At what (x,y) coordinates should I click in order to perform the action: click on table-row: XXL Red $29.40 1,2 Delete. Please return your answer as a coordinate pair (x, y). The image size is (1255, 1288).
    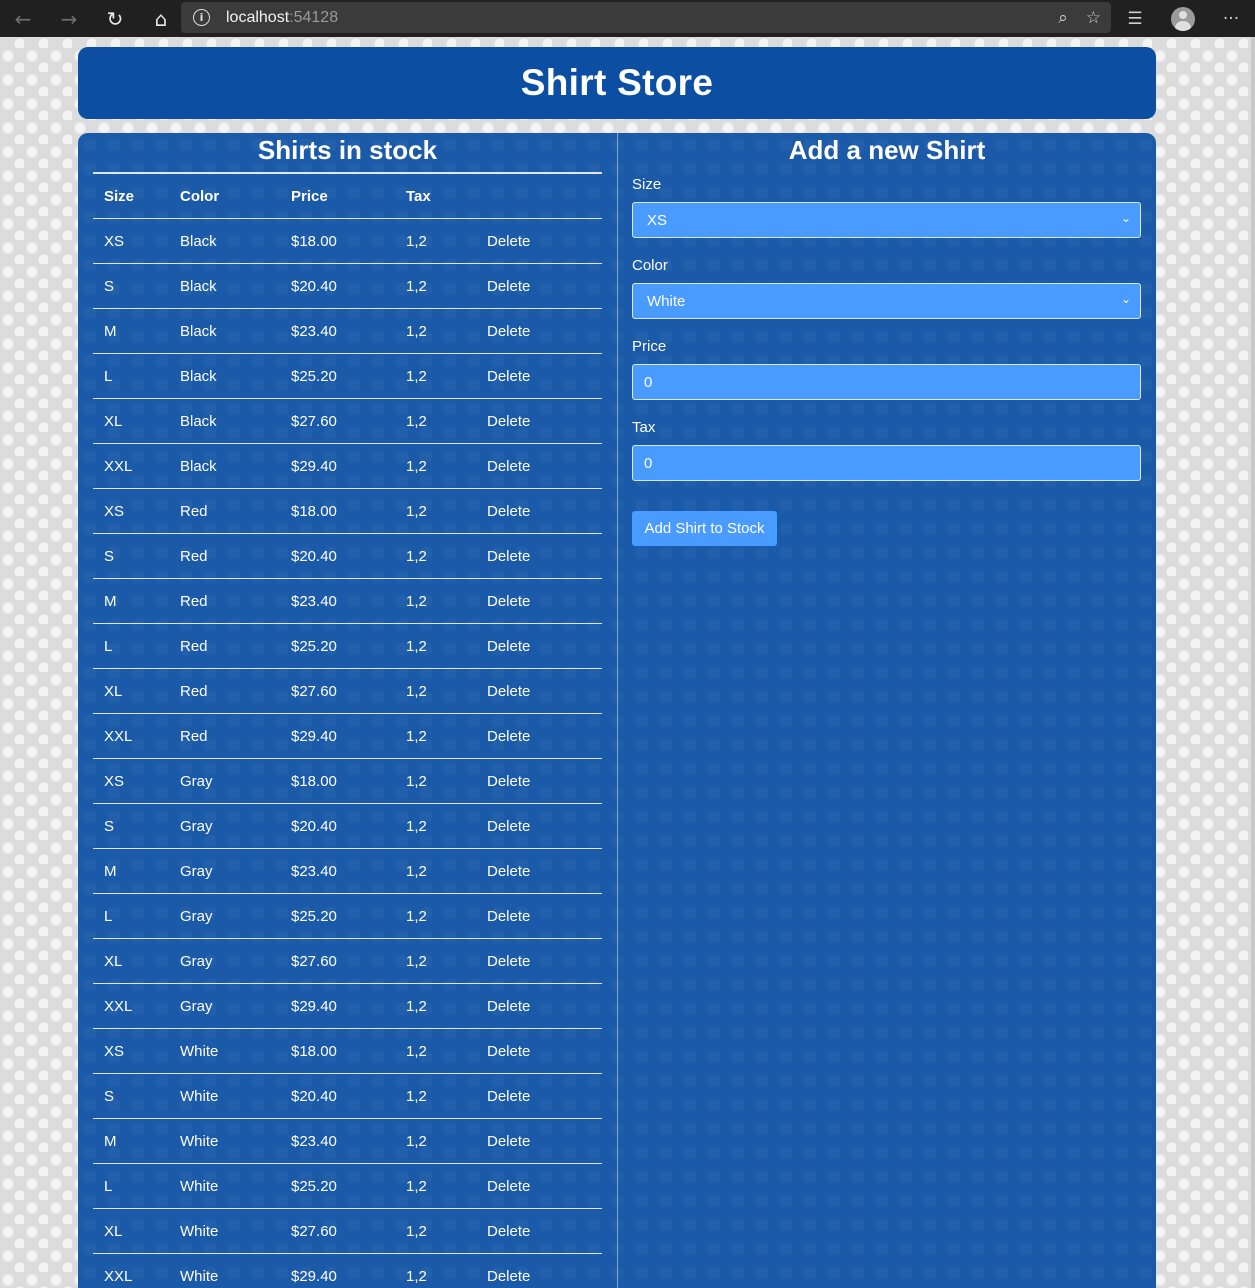
    Looking at the image, I should click on (347, 736).